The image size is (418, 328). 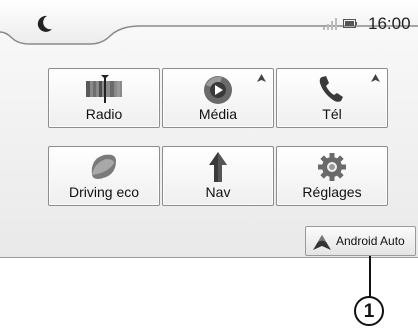 What do you see at coordinates (322, 242) in the screenshot?
I see `android-auto-logo` at bounding box center [322, 242].